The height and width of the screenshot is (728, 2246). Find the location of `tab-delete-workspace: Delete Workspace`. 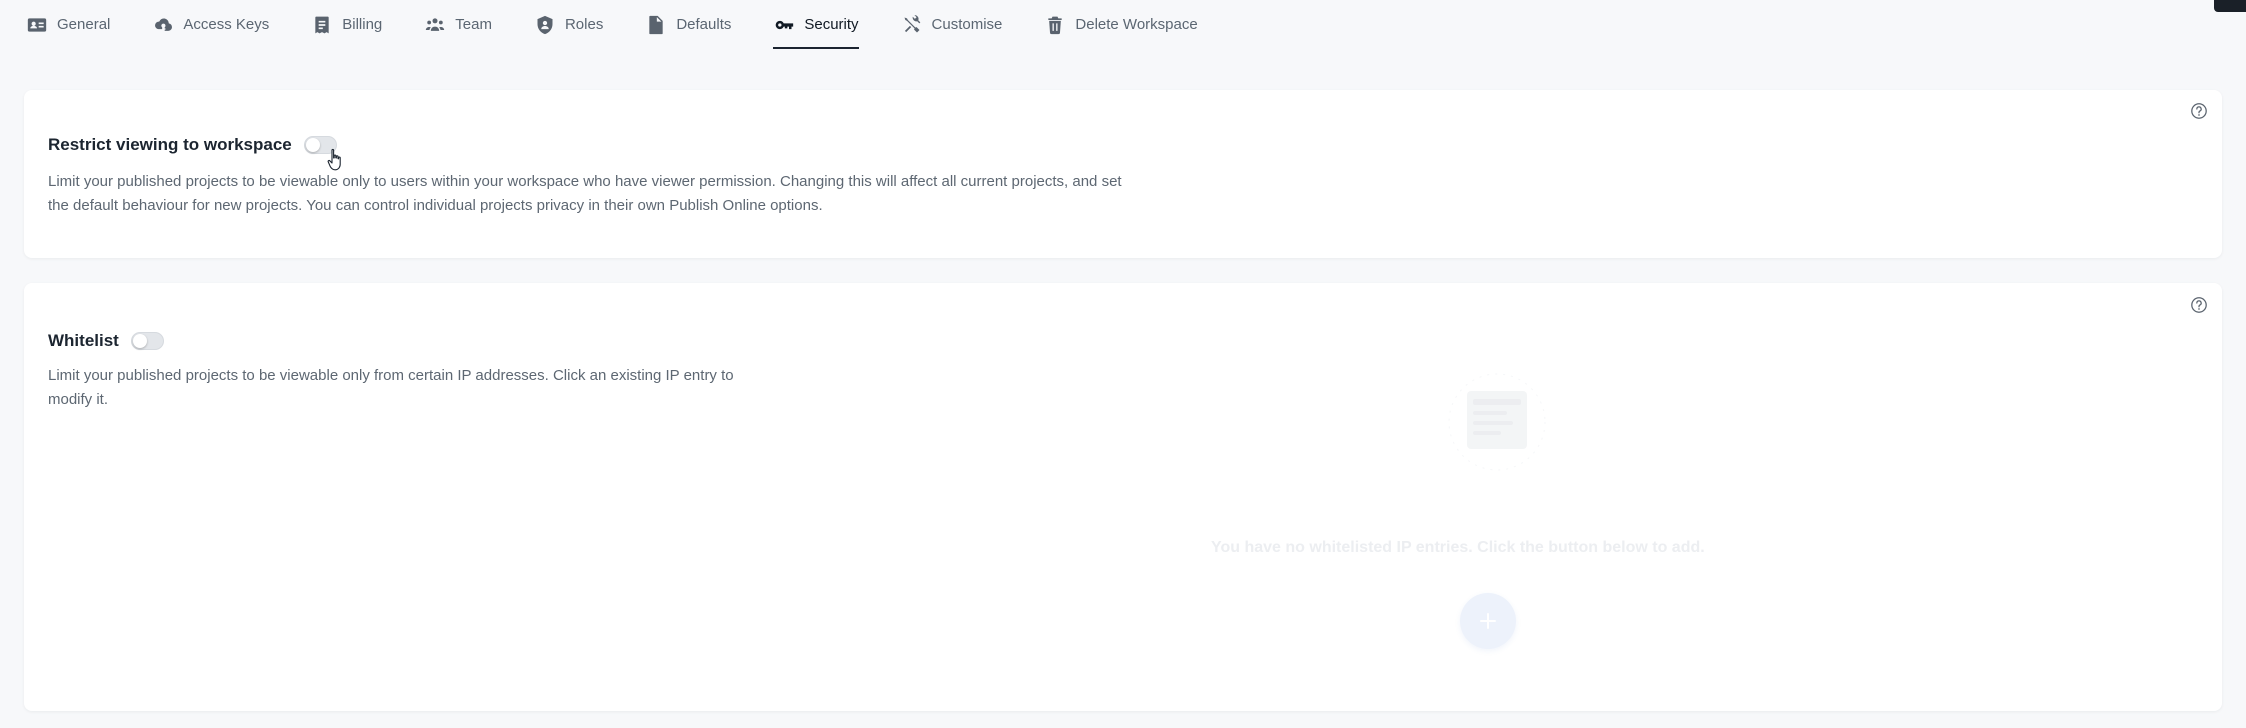

tab-delete-workspace: Delete Workspace is located at coordinates (1141, 25).